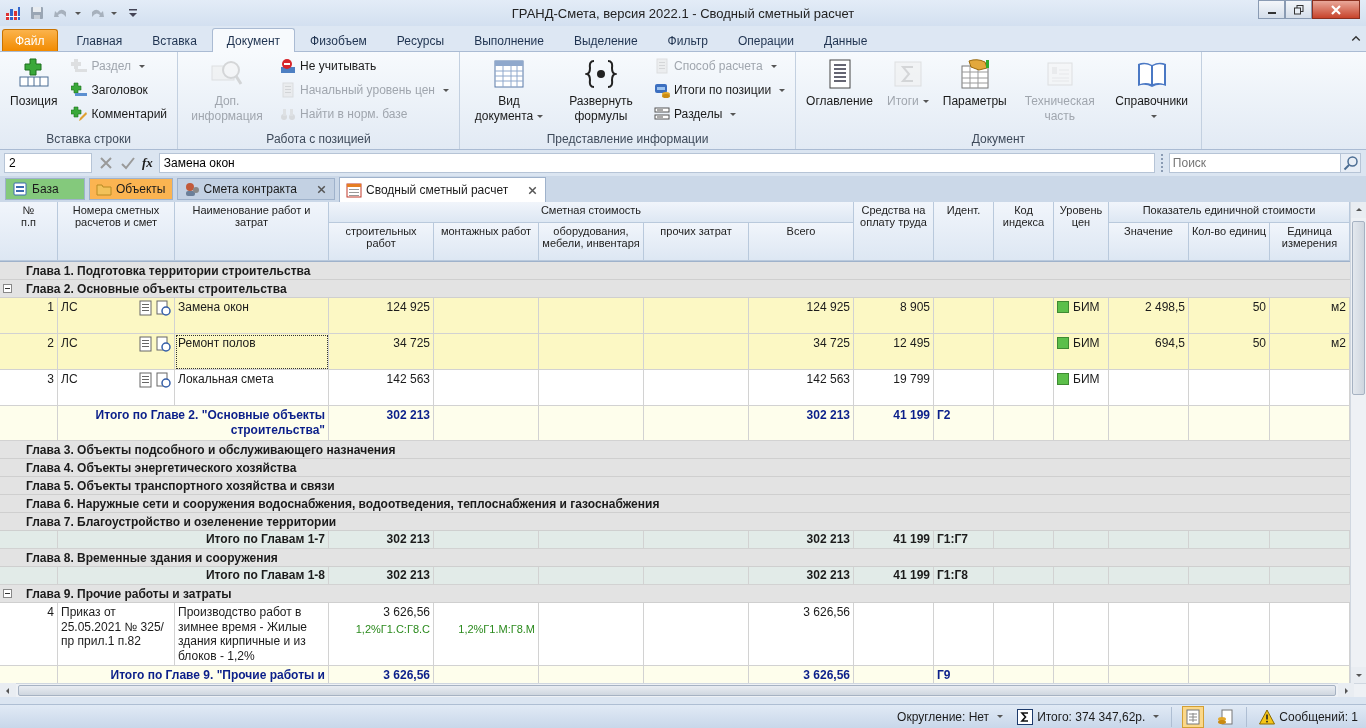  I want to click on ribbon-tab: Физобъем, so click(338, 40).